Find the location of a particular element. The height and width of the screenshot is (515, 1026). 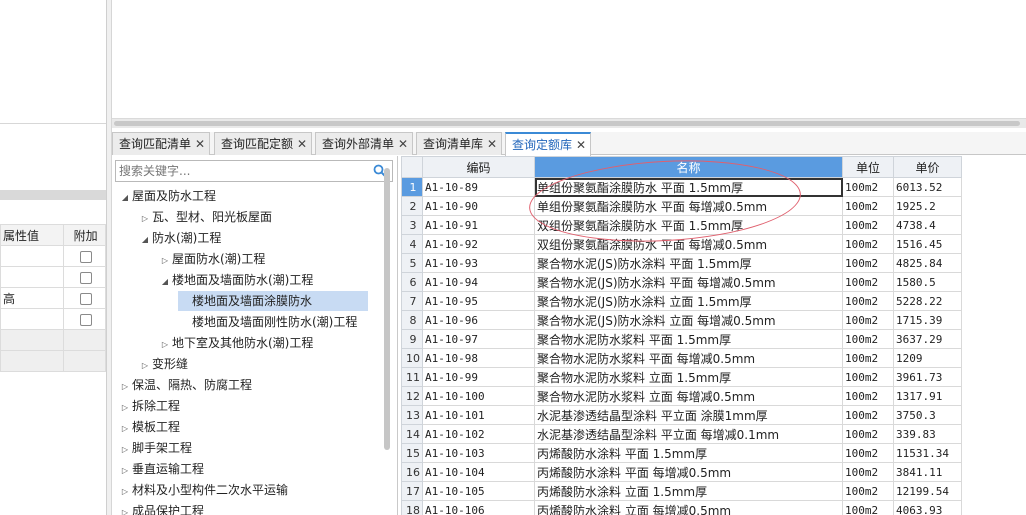

name-cell: 双组份聚氨酯涂膜防水 平面 每增减0.5mm is located at coordinates (688, 244).